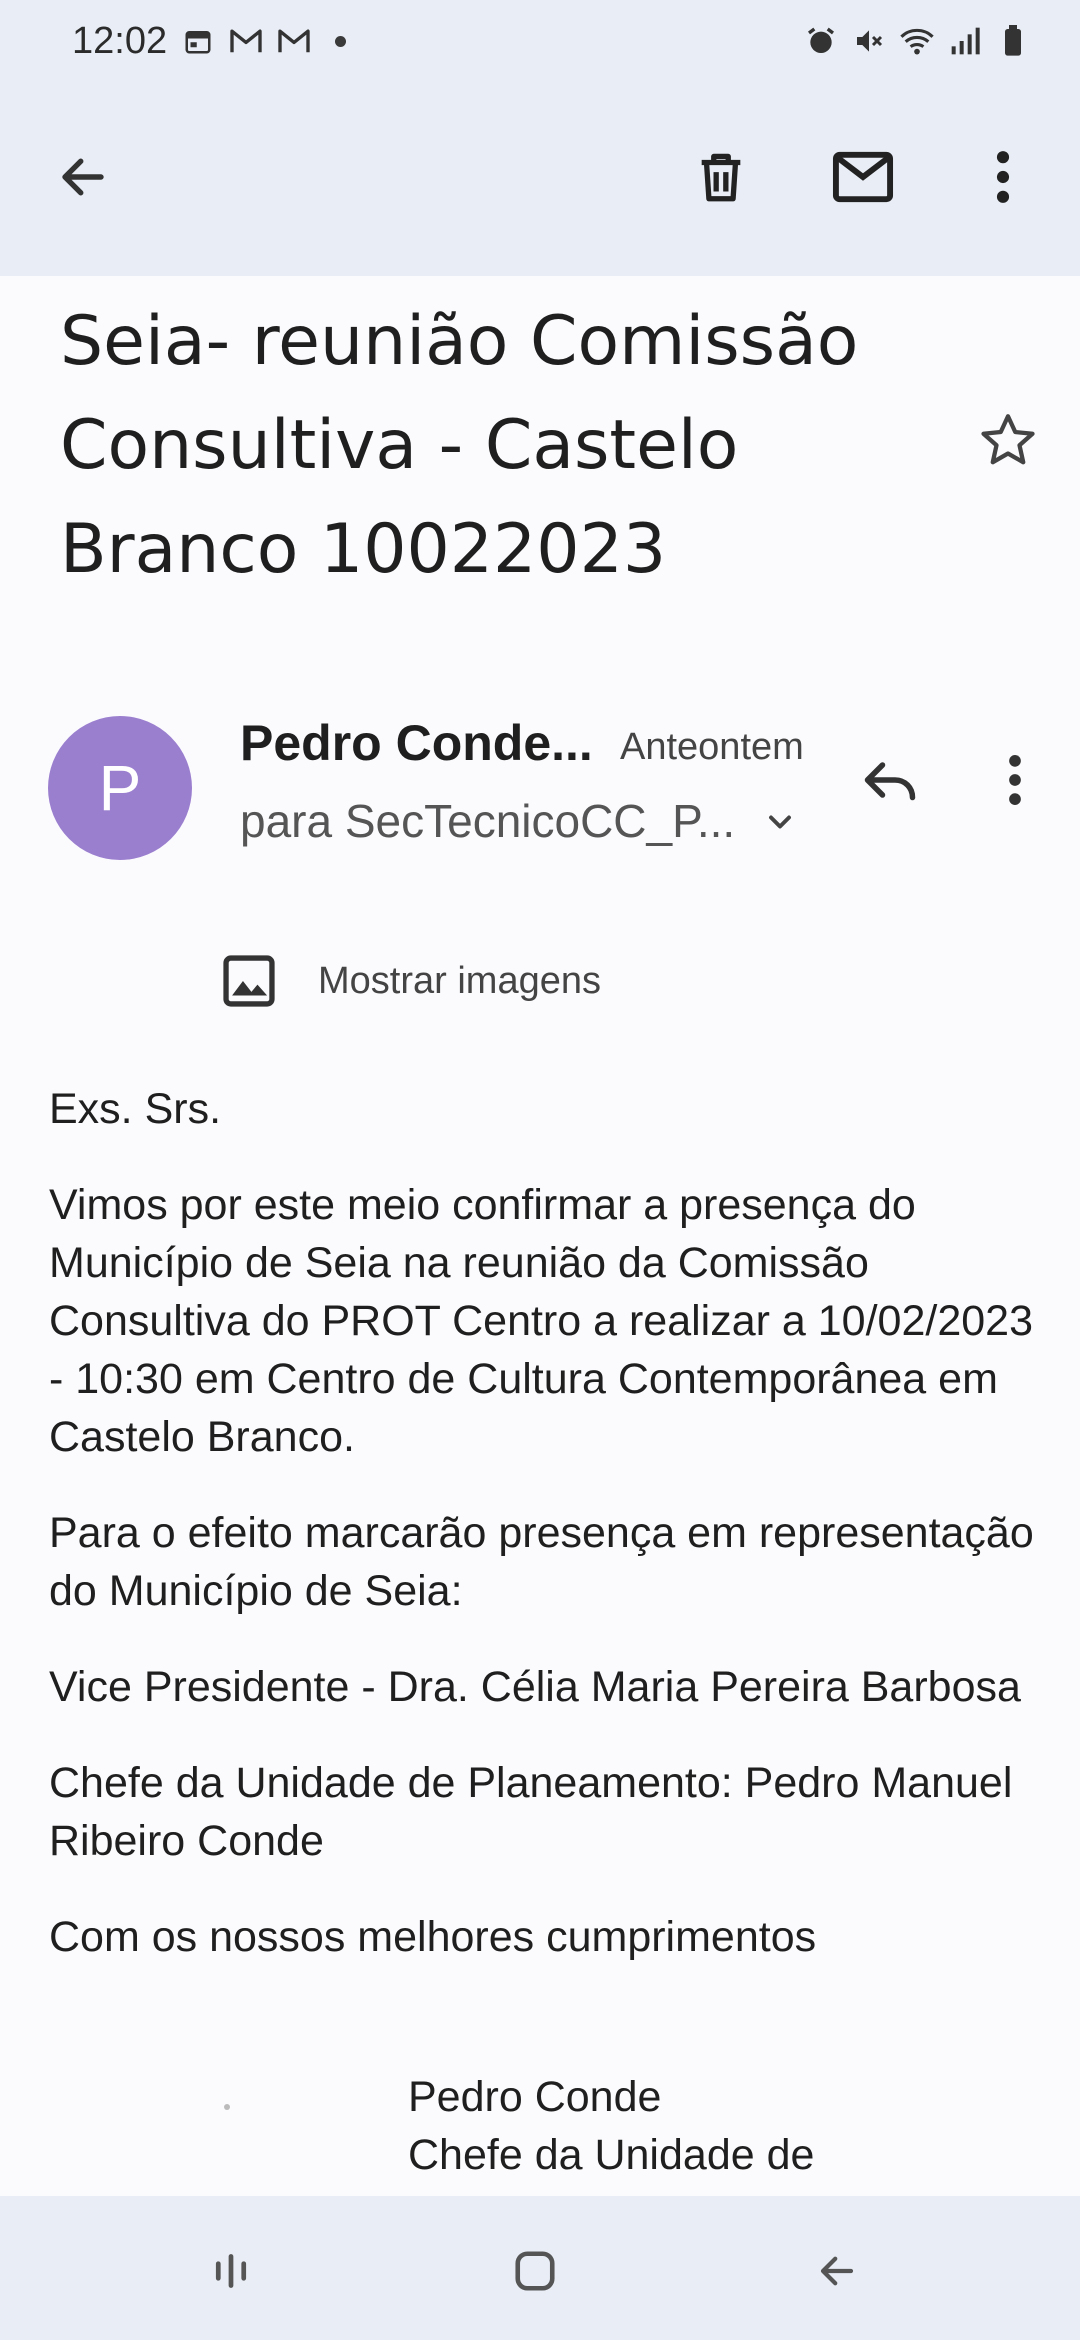 The image size is (1080, 2340). I want to click on signal-icon, so click(965, 41).